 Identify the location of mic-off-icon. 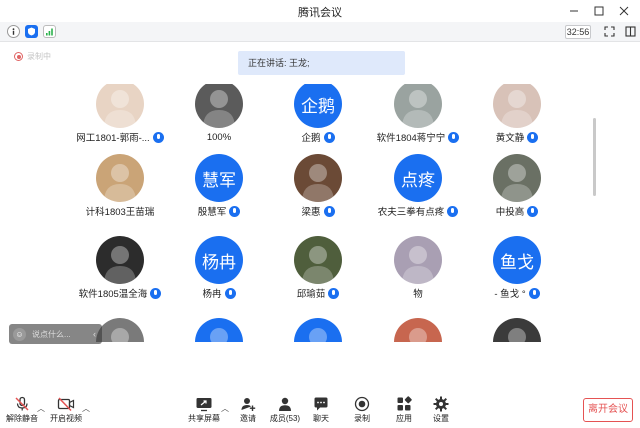
(22, 404).